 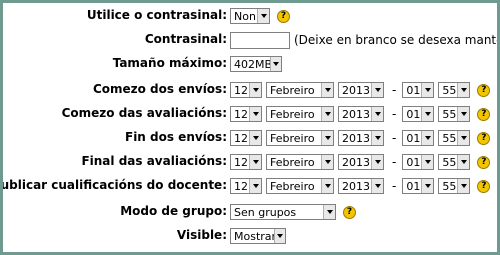 What do you see at coordinates (292, 138) in the screenshot?
I see `submission-end-month-value: Febreiro` at bounding box center [292, 138].